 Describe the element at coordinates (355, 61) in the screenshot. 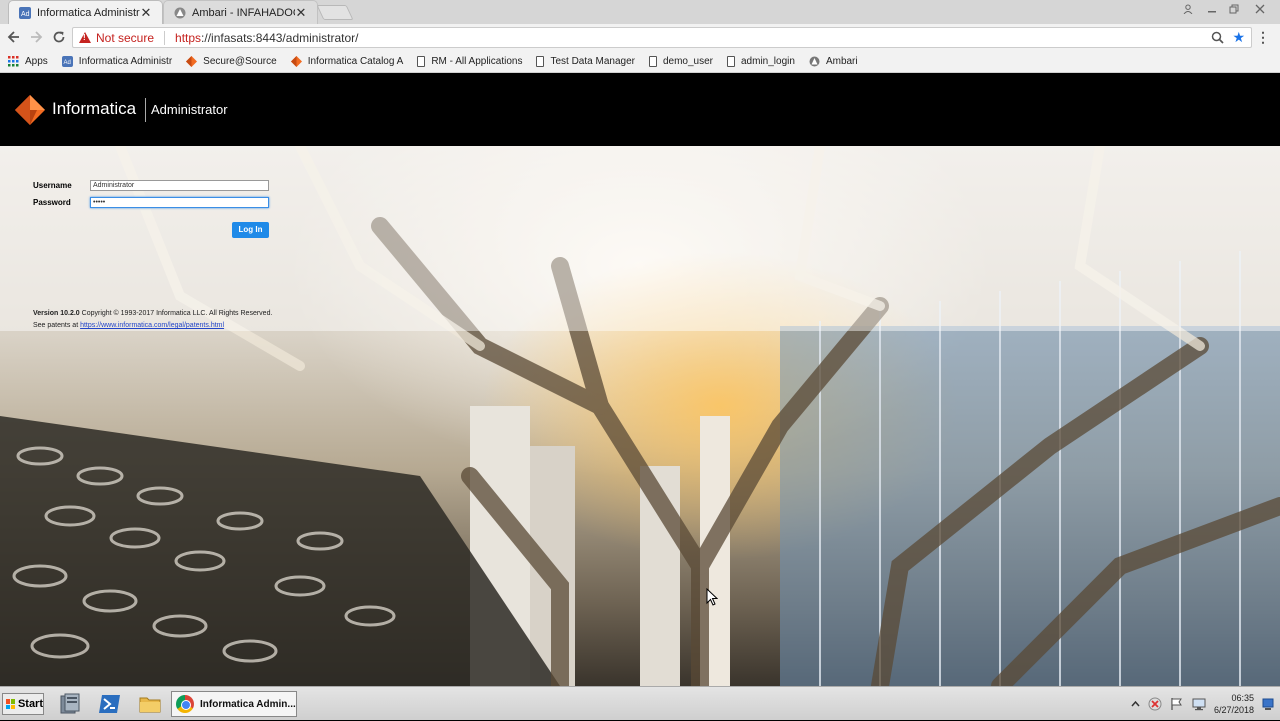

I see `bookmark-label: Informatica Catalog A` at that location.